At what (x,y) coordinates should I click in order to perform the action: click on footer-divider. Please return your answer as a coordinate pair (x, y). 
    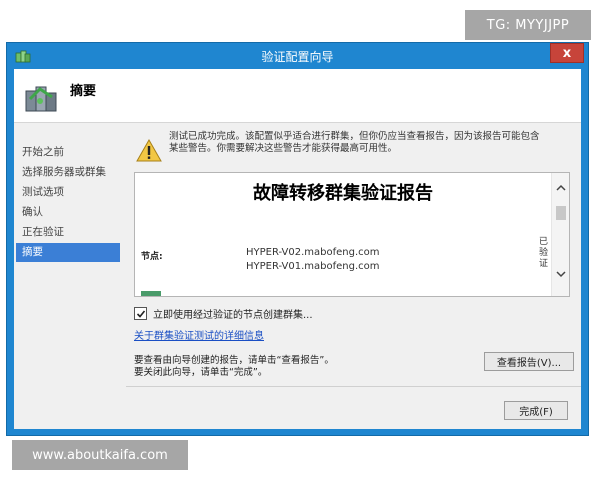
    Looking at the image, I should click on (353, 386).